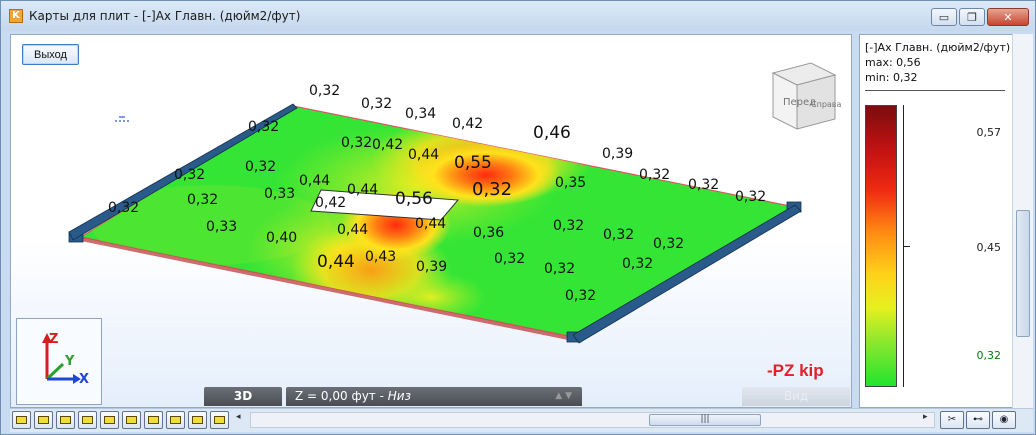 The height and width of the screenshot is (435, 1036). I want to click on z-plane-arrows-icon: ▲ ▼, so click(563, 396).